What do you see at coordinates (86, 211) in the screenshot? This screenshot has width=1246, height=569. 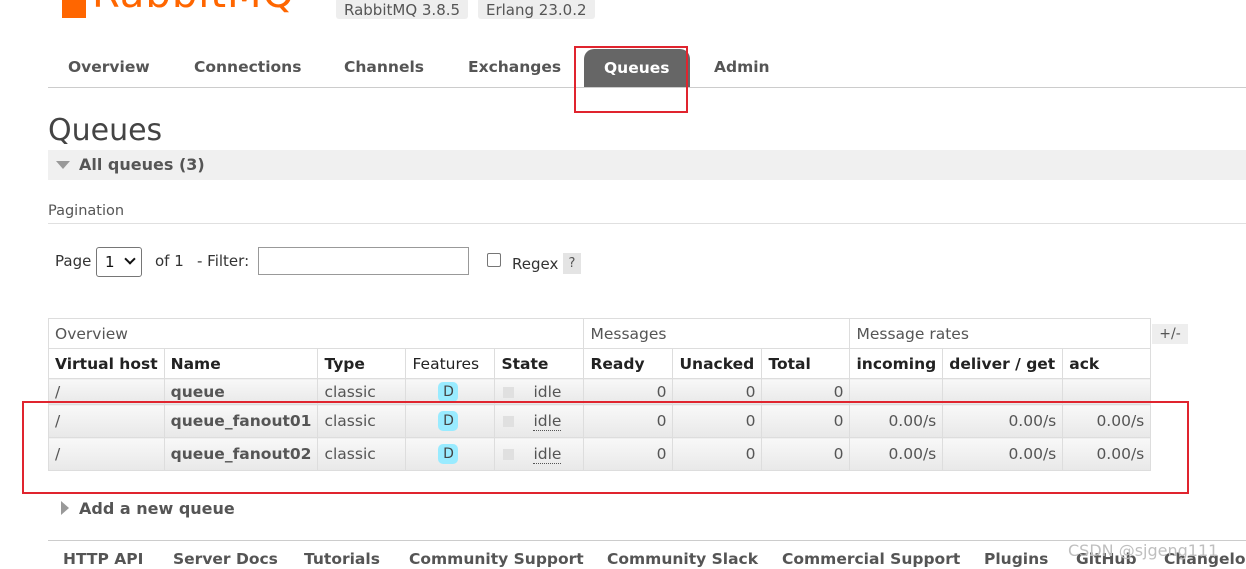 I see `pagination-label: Pagination` at bounding box center [86, 211].